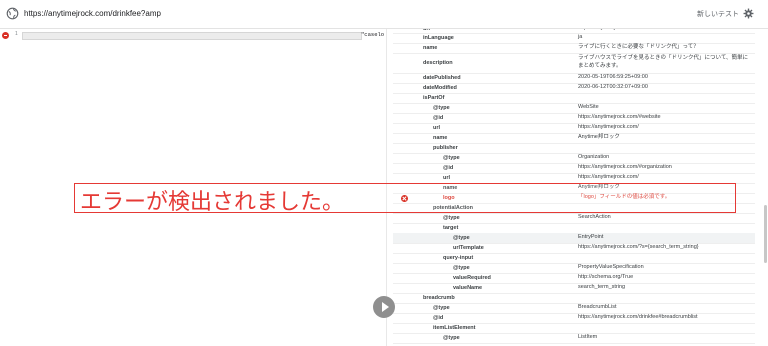 The height and width of the screenshot is (346, 768). Describe the element at coordinates (468, 288) in the screenshot. I see `property-key: valueName` at that location.